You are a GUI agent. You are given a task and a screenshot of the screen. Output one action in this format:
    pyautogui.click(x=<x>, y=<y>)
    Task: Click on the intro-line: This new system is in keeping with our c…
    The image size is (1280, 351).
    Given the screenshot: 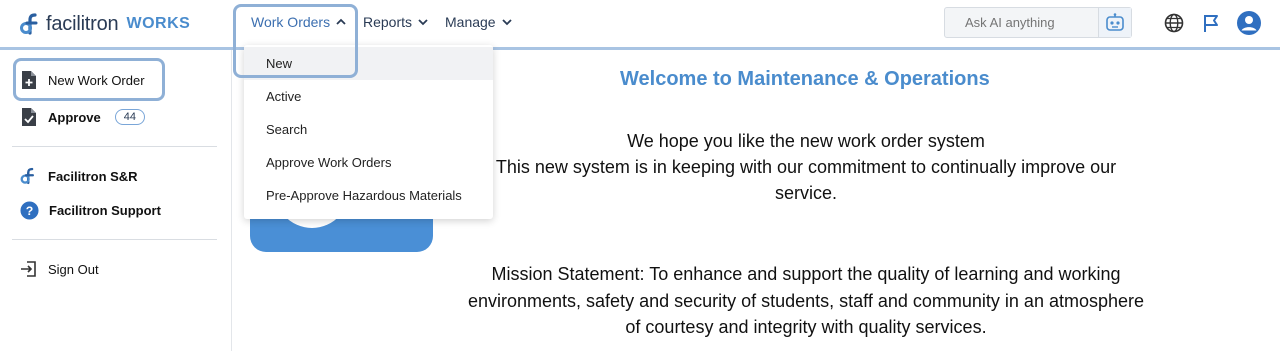 What is the action you would take?
    pyautogui.click(x=806, y=167)
    